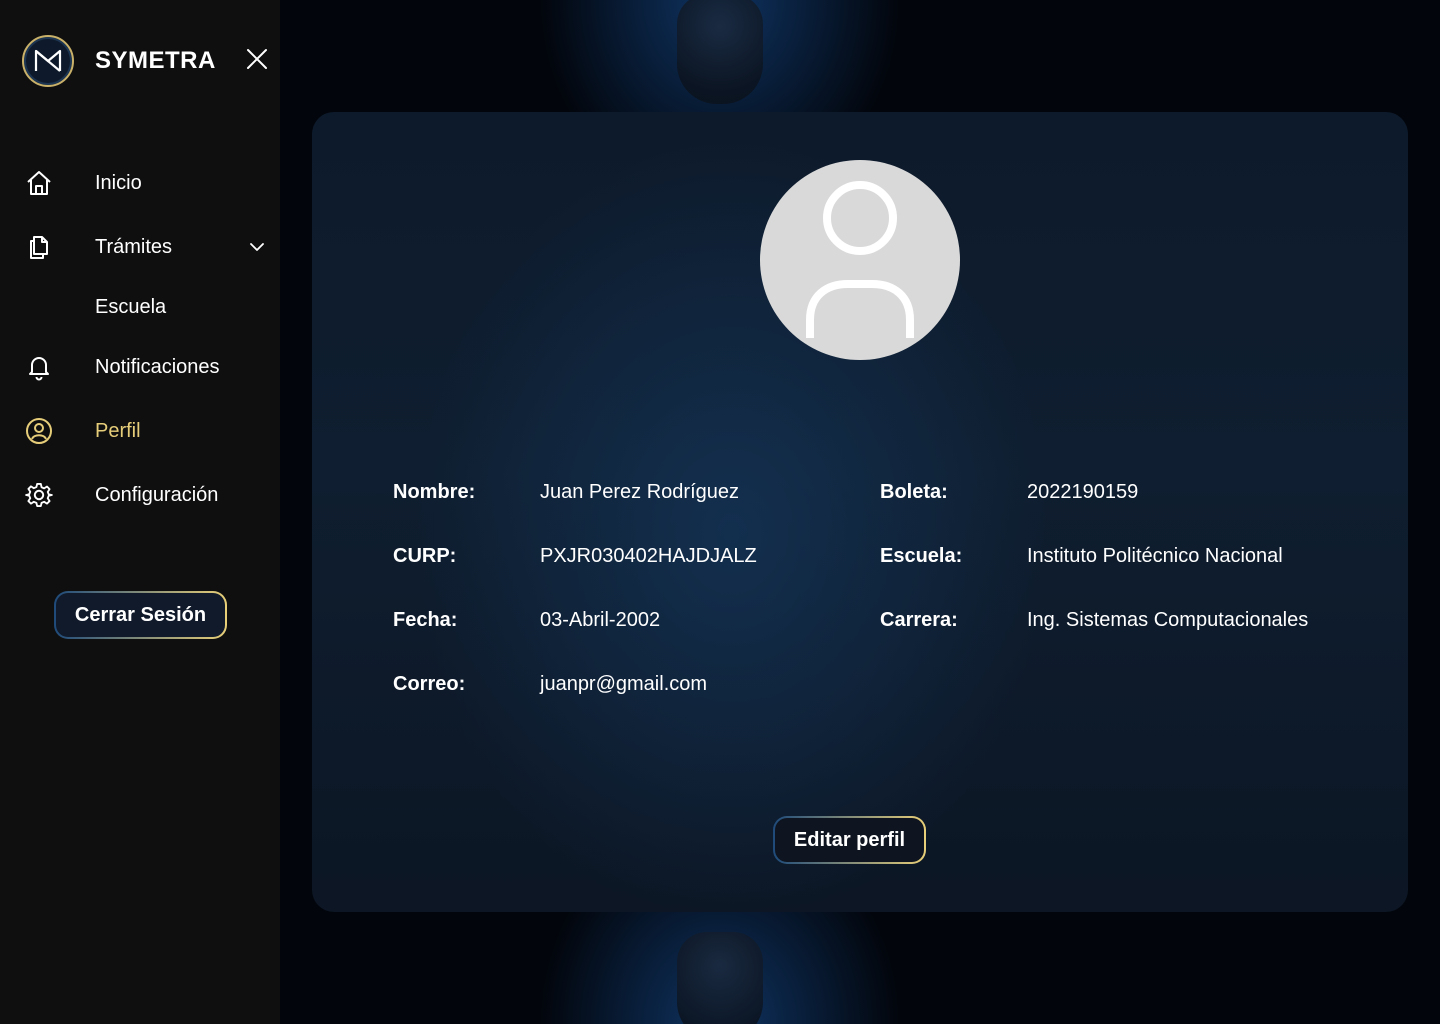  I want to click on gear-icon, so click(39, 495).